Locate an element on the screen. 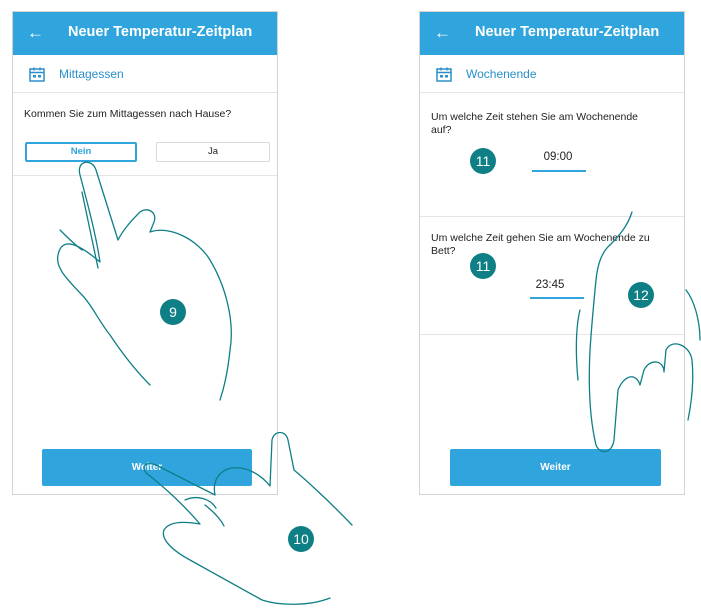  option-ja-button: Ja is located at coordinates (213, 152).